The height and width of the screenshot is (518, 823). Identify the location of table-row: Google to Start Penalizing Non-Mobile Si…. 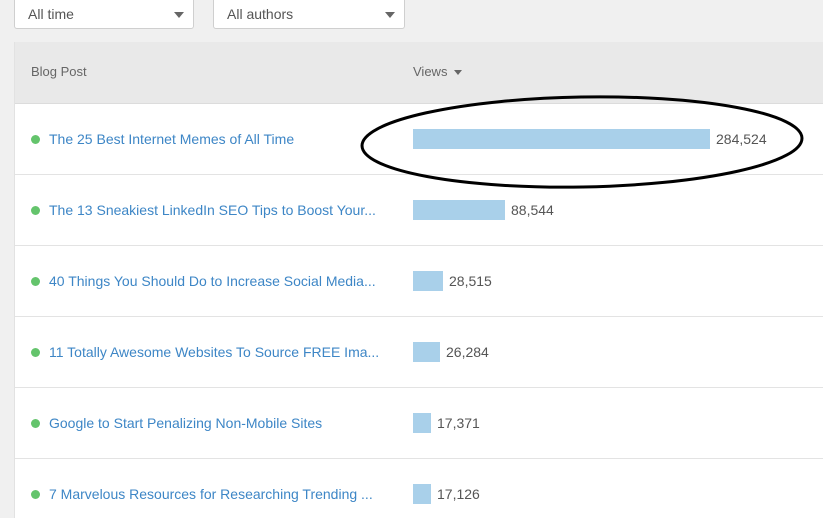
(419, 423).